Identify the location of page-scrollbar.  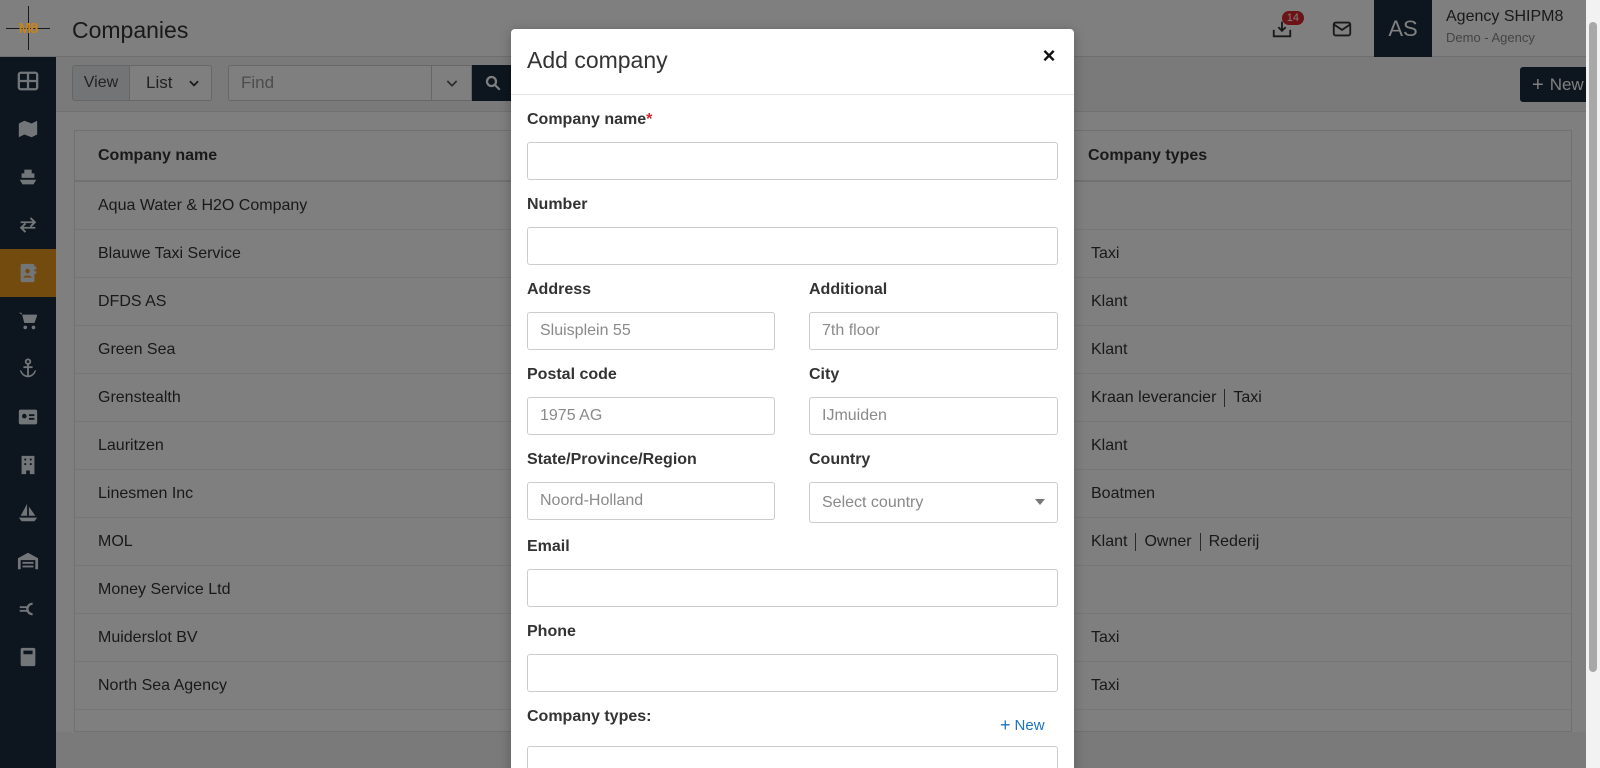
(1593, 384).